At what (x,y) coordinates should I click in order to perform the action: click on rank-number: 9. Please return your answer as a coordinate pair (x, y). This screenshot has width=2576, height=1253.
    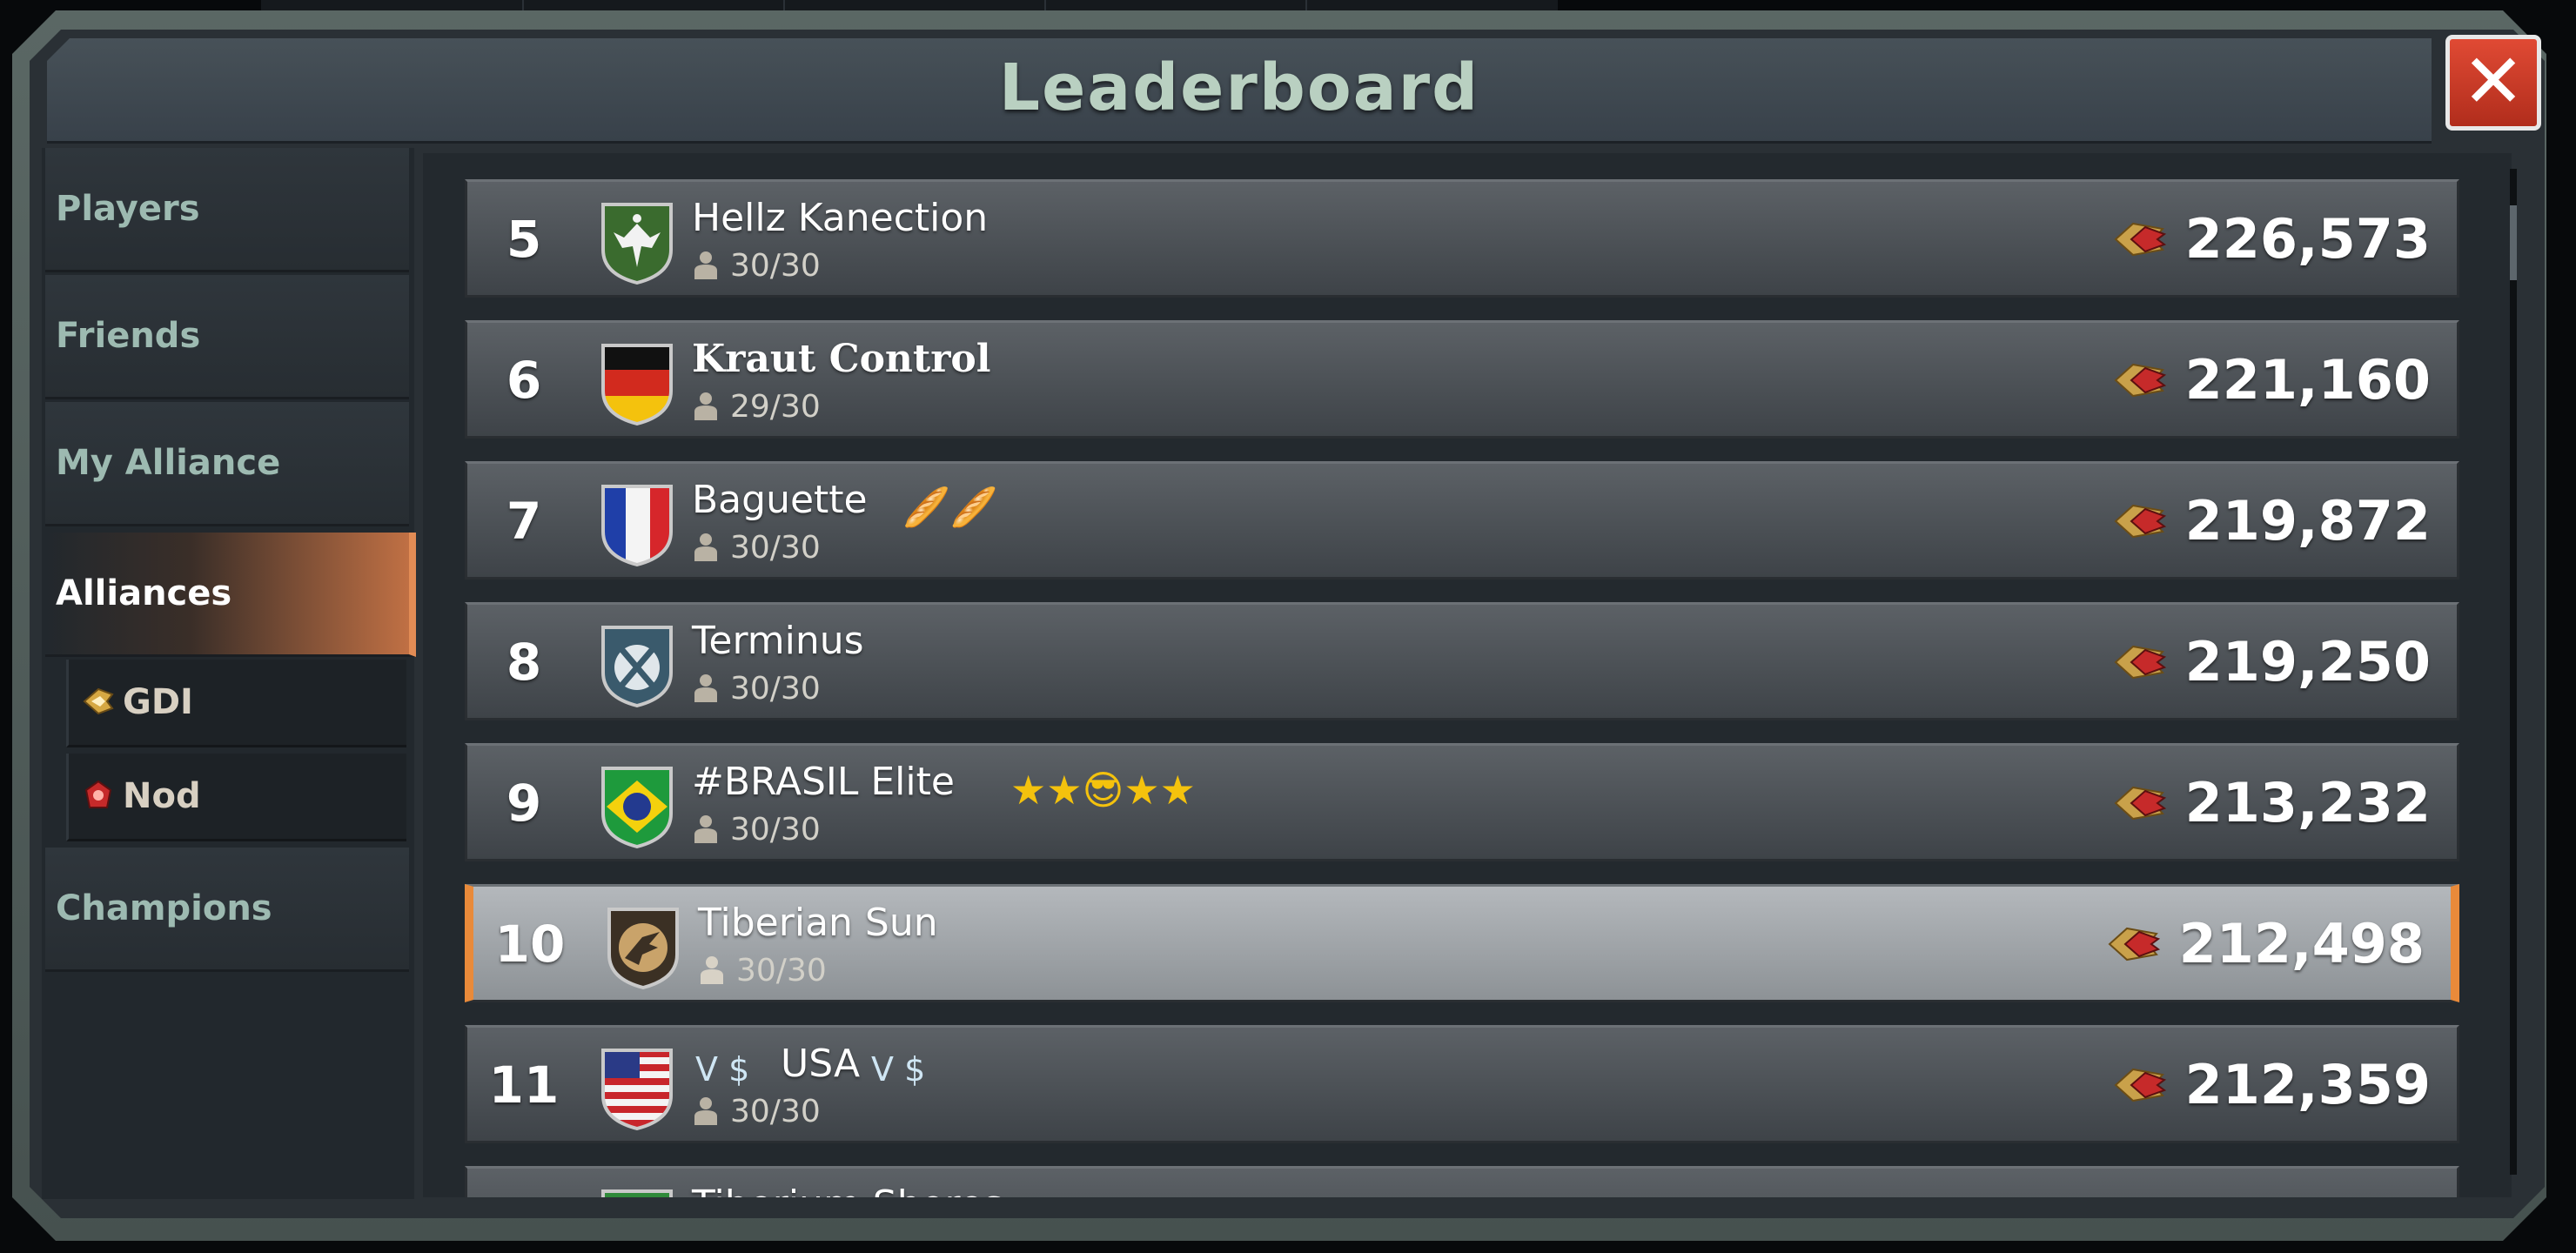
    Looking at the image, I should click on (524, 803).